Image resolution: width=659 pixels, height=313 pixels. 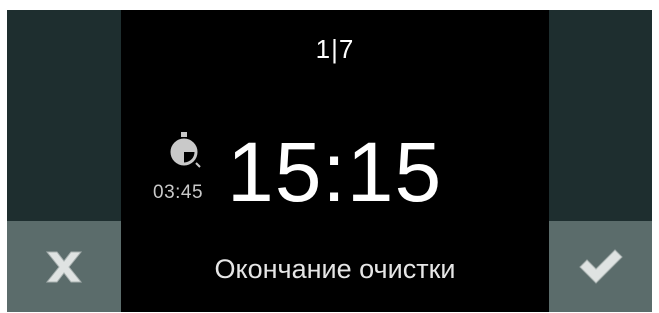 I want to click on left-side-panel-top, so click(x=64, y=115).